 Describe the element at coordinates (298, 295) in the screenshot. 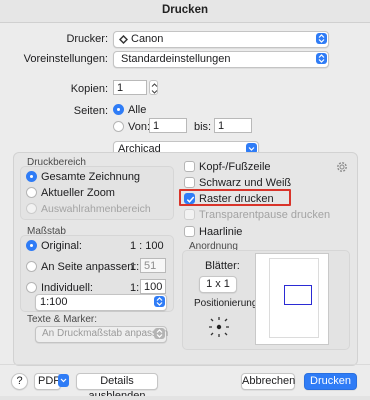

I see `preview-print-area` at that location.